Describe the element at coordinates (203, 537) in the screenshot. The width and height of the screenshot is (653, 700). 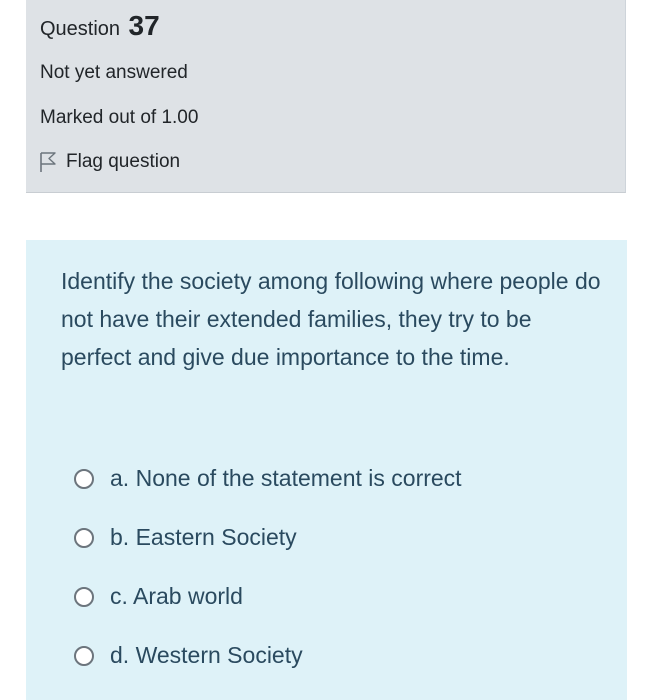
I see `answer-label: b. Eastern Society` at that location.